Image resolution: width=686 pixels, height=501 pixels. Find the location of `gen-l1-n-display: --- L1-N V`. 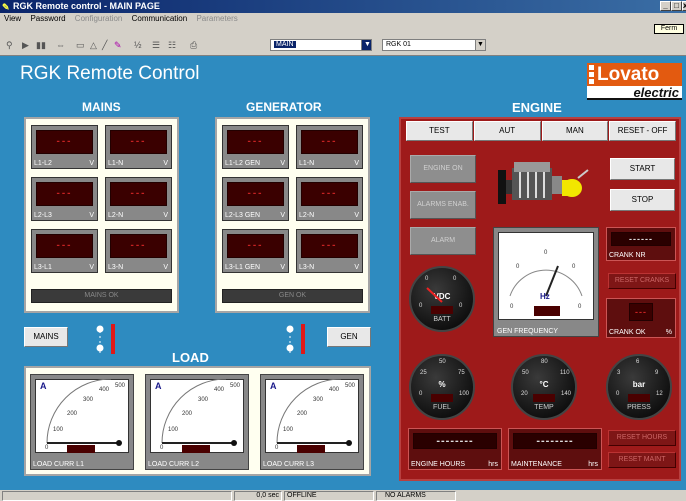

gen-l1-n-display: --- L1-N V is located at coordinates (329, 147).